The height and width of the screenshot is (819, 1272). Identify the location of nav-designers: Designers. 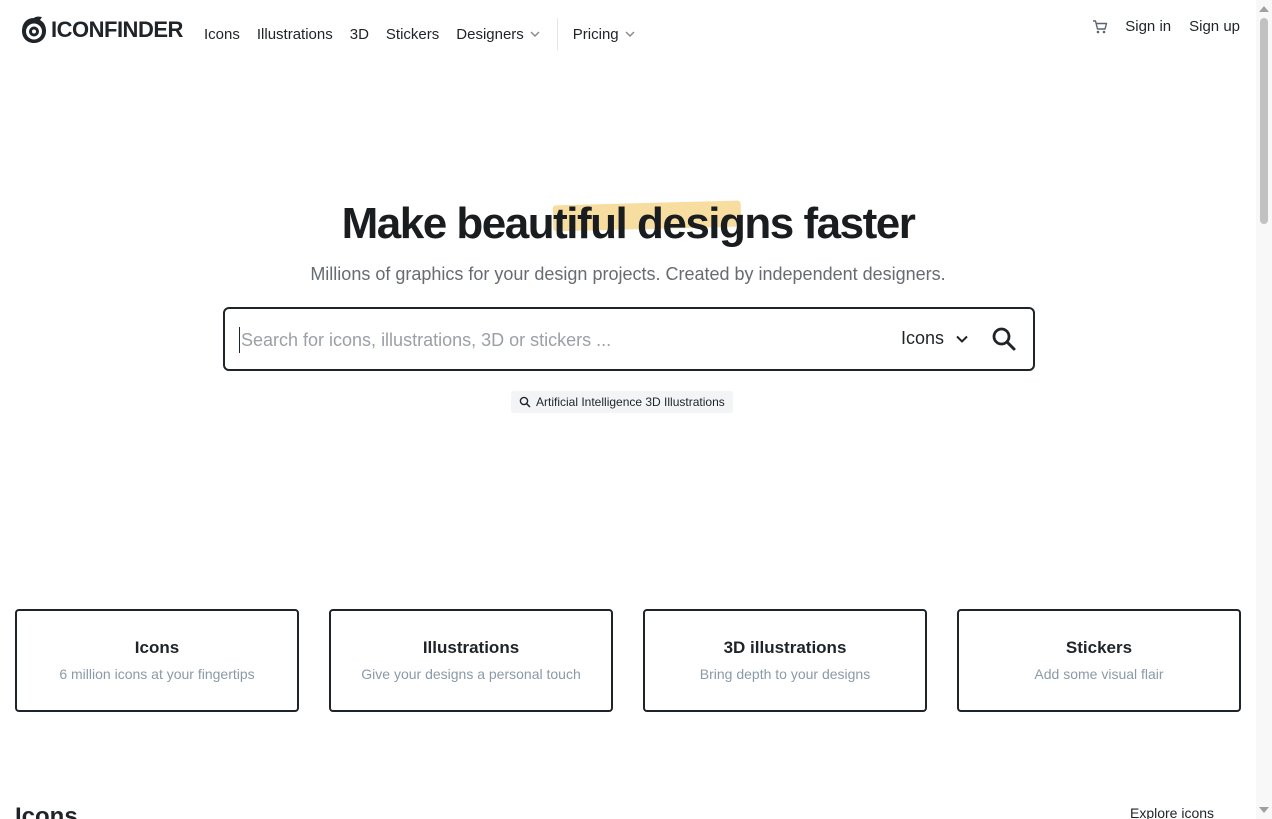
(498, 34).